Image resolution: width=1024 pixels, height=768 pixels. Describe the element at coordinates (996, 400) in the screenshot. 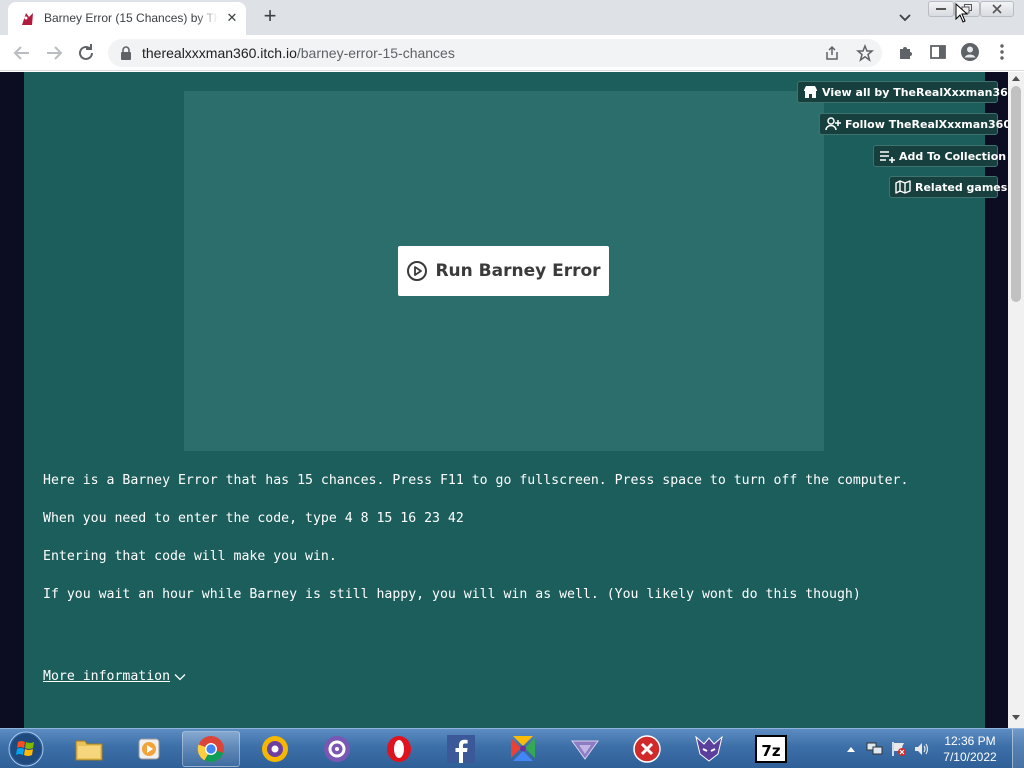

I see `page-gutter-right` at that location.